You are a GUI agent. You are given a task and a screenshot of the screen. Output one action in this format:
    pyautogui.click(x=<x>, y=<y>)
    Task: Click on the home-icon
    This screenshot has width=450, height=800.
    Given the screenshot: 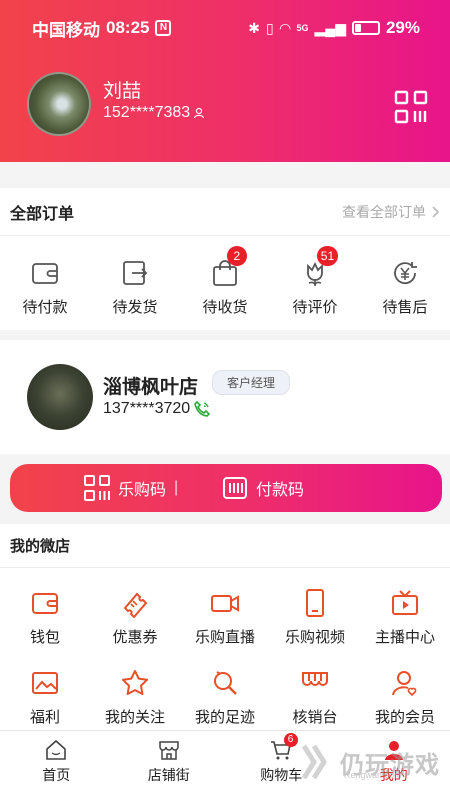 What is the action you would take?
    pyautogui.click(x=56, y=749)
    